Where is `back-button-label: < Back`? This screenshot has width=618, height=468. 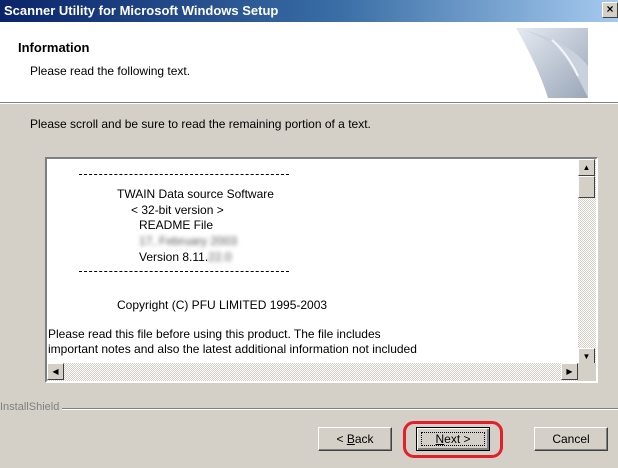
back-button-label: < Back is located at coordinates (354, 439).